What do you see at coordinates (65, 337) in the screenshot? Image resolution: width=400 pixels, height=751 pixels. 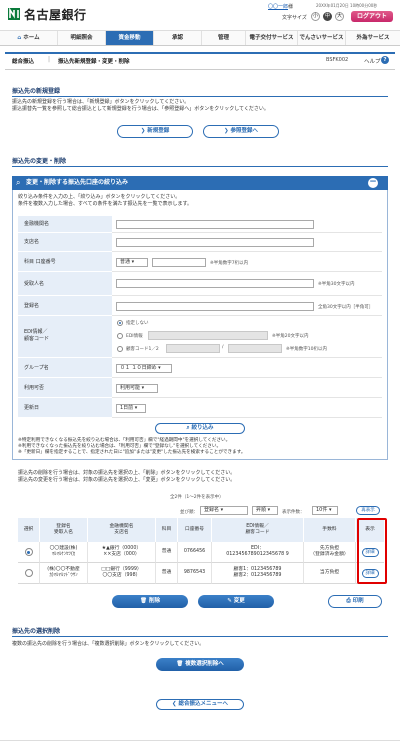 I see `edi-label: EDI情報／ 顧客コード` at bounding box center [65, 337].